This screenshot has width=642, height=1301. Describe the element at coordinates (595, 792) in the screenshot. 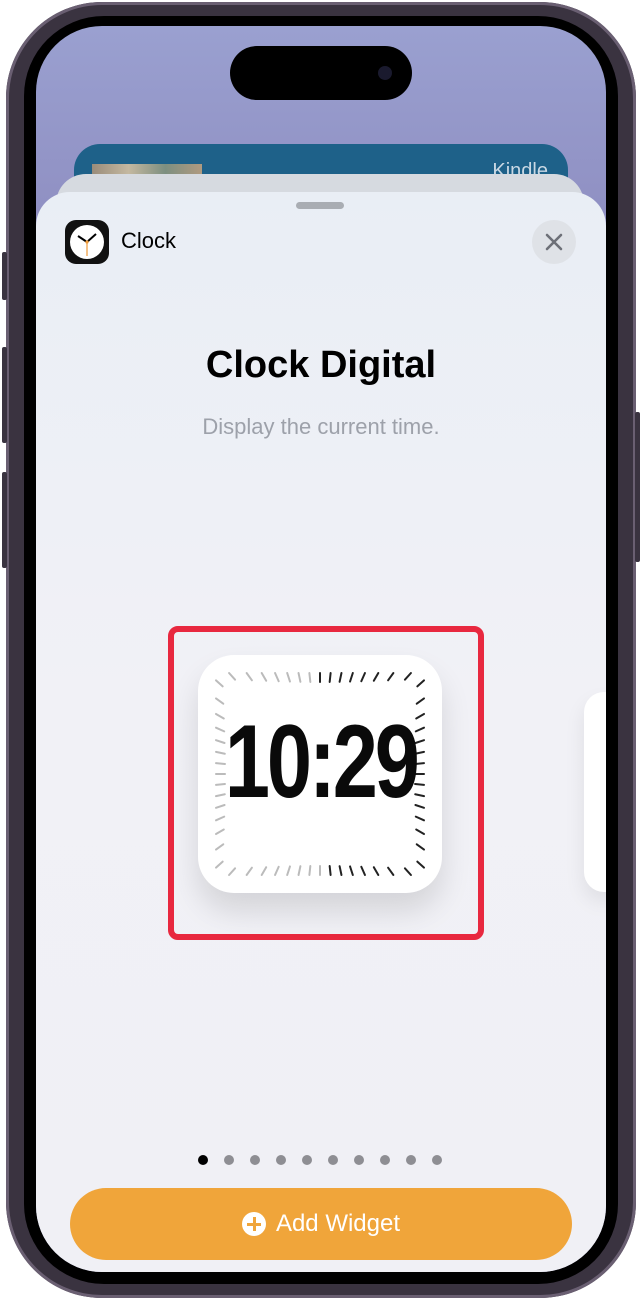

I see `next-widget-preview` at that location.